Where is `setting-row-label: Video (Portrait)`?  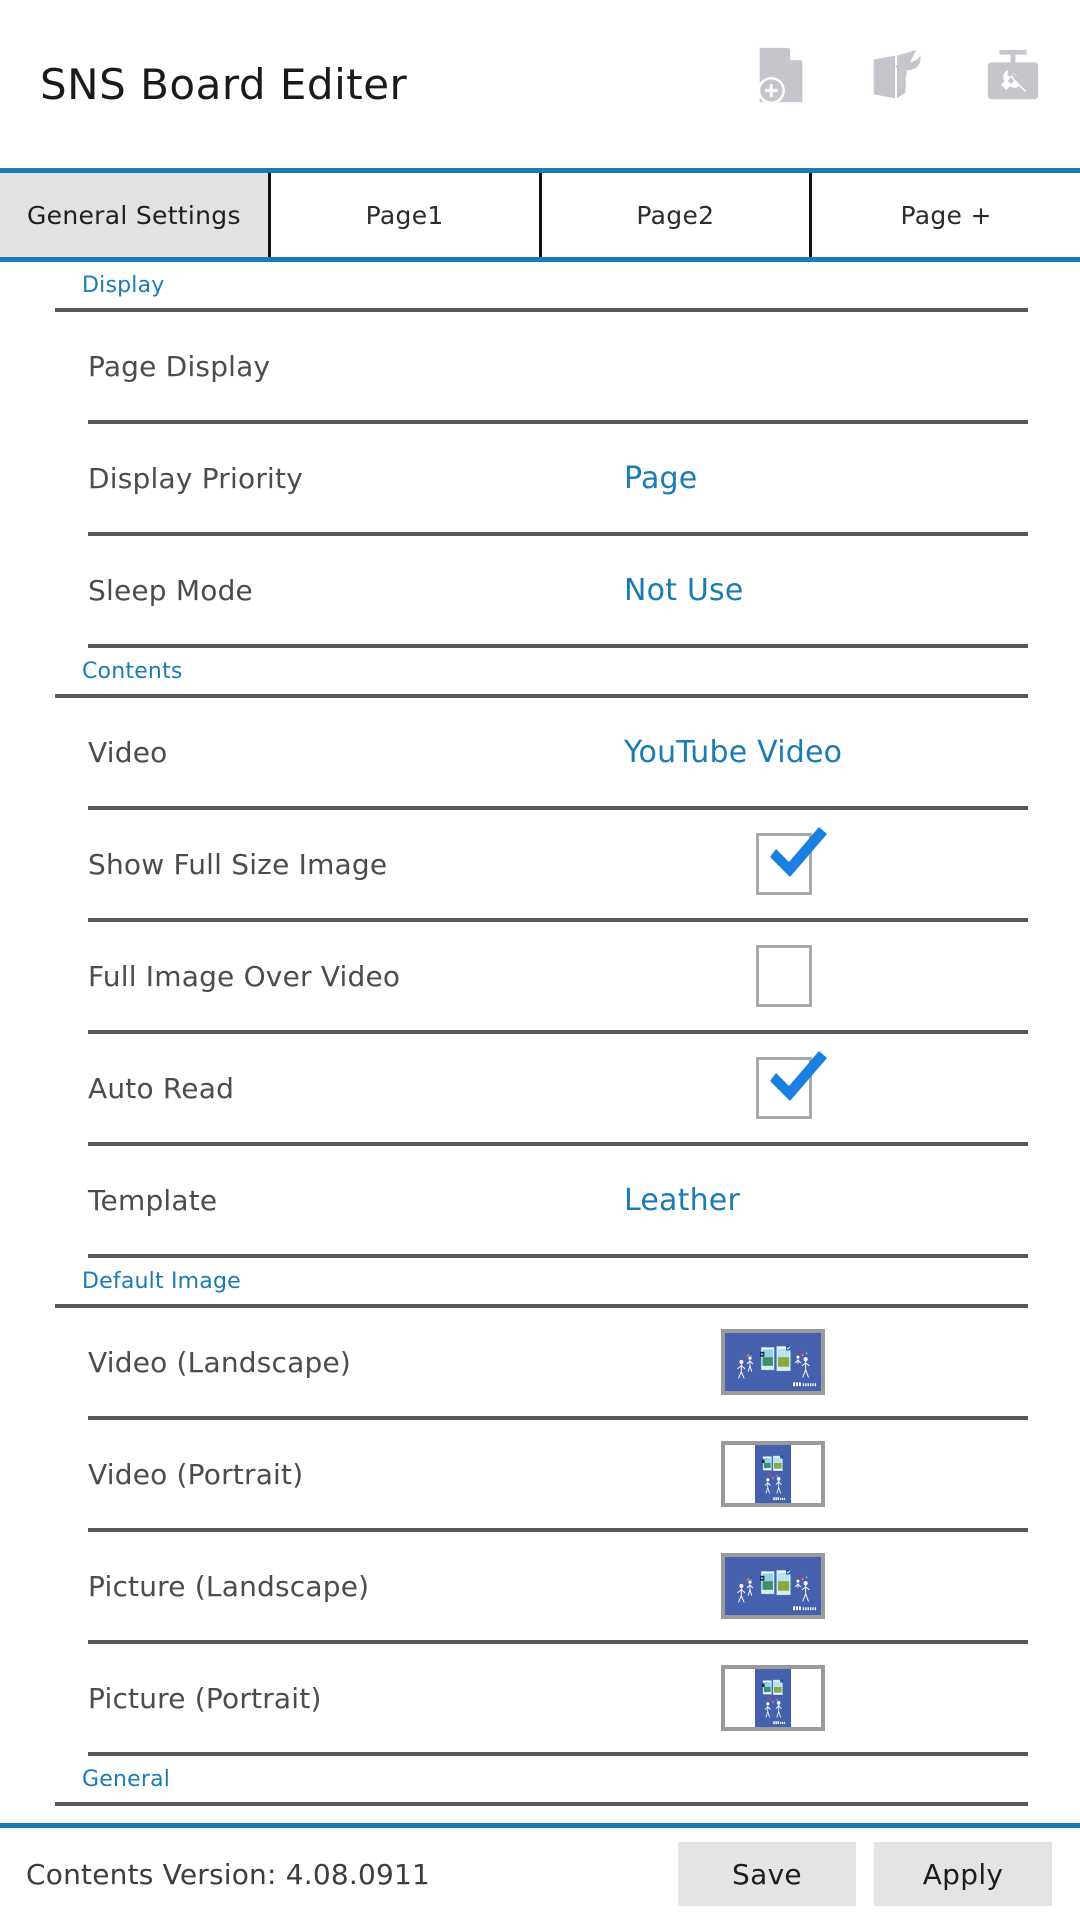 setting-row-label: Video (Portrait) is located at coordinates (196, 1474).